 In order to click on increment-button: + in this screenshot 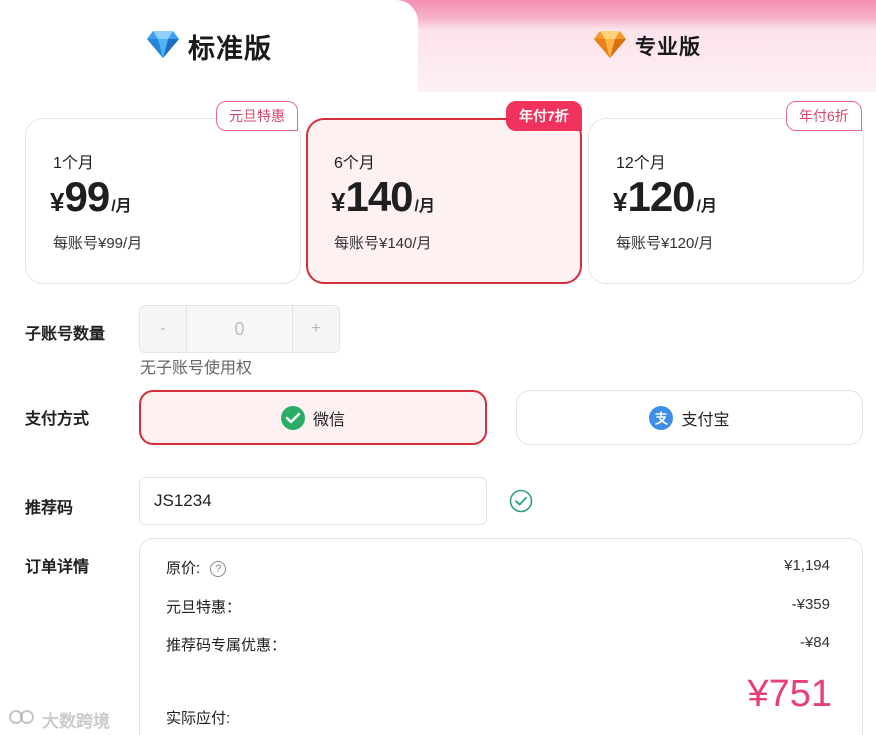, I will do `click(316, 329)`.